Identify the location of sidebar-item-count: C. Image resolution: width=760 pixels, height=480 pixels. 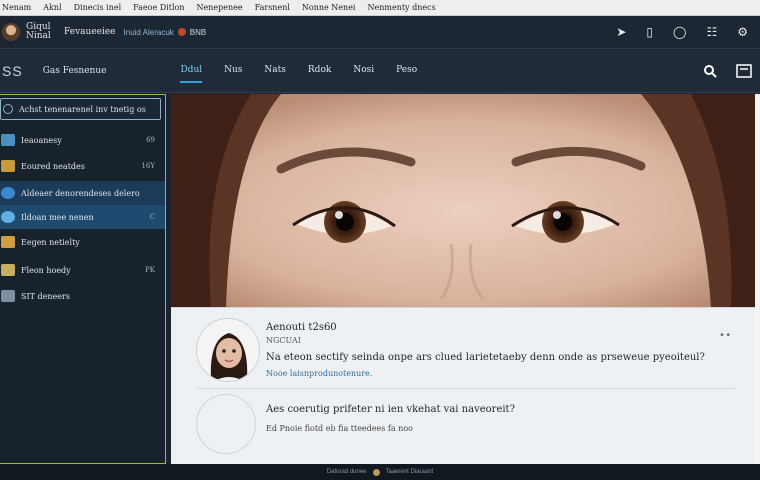
(152, 217).